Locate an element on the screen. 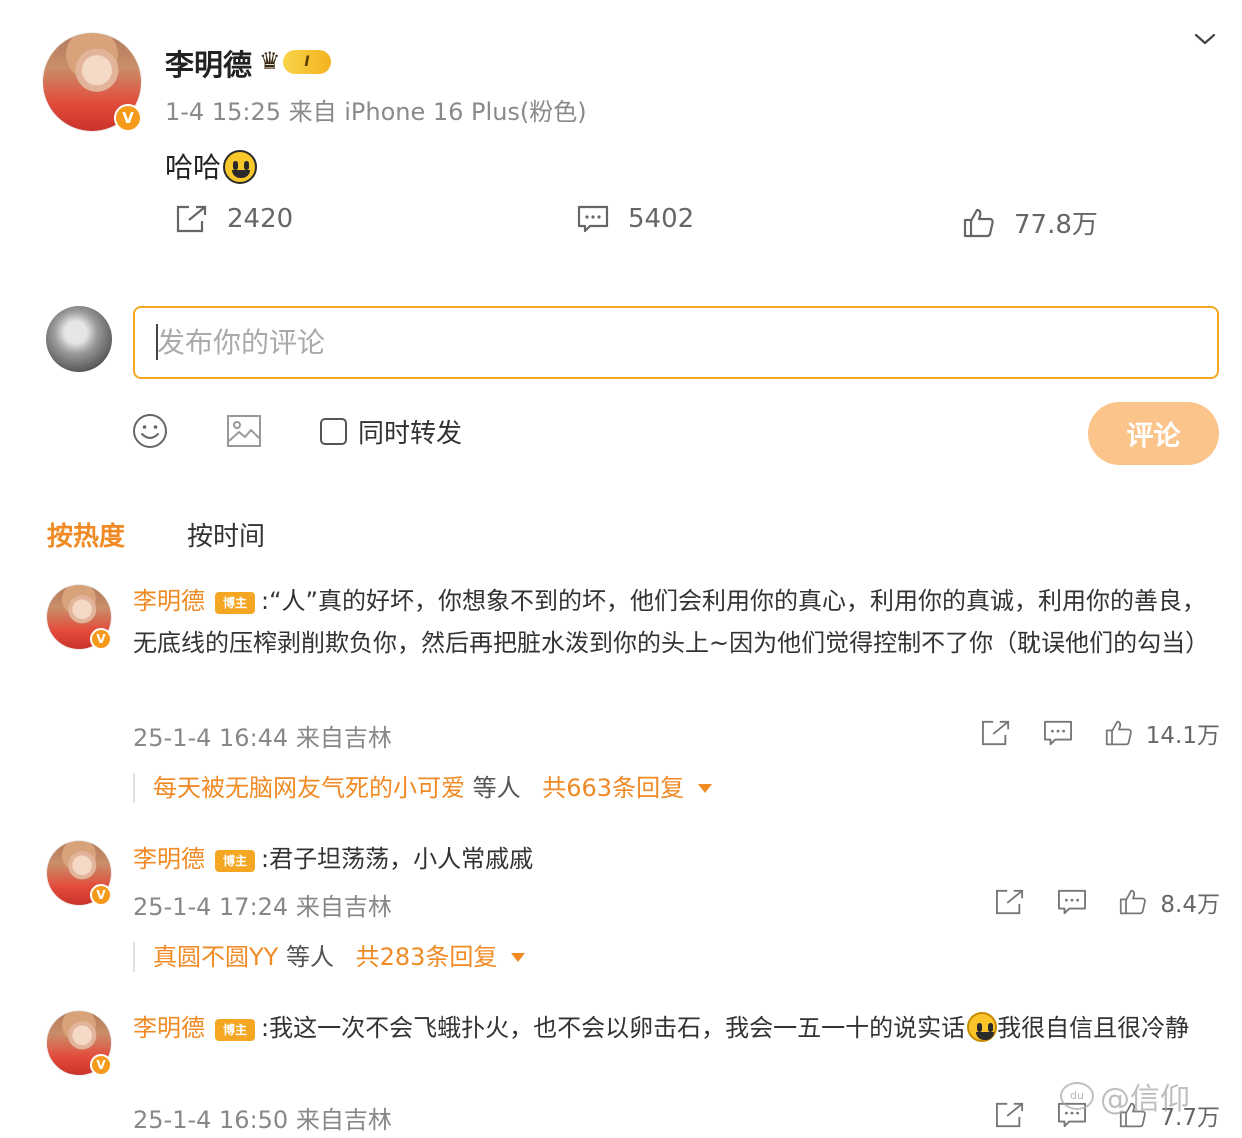 Image resolution: width=1242 pixels, height=1138 pixels. watermark: du @信仰 is located at coordinates (1125, 1096).